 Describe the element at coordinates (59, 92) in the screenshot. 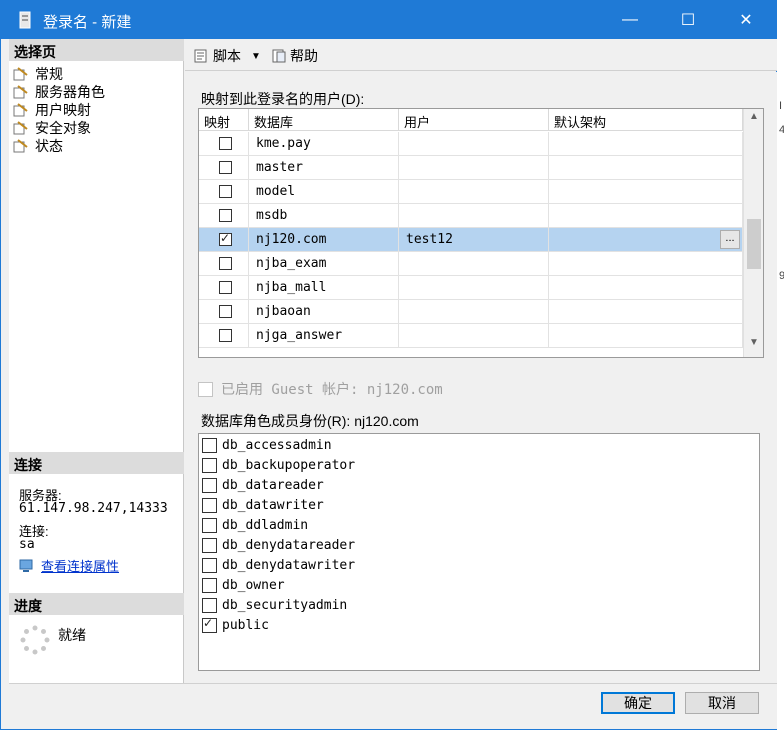

I see `nav-item-server-roles: 服务器角色` at that location.